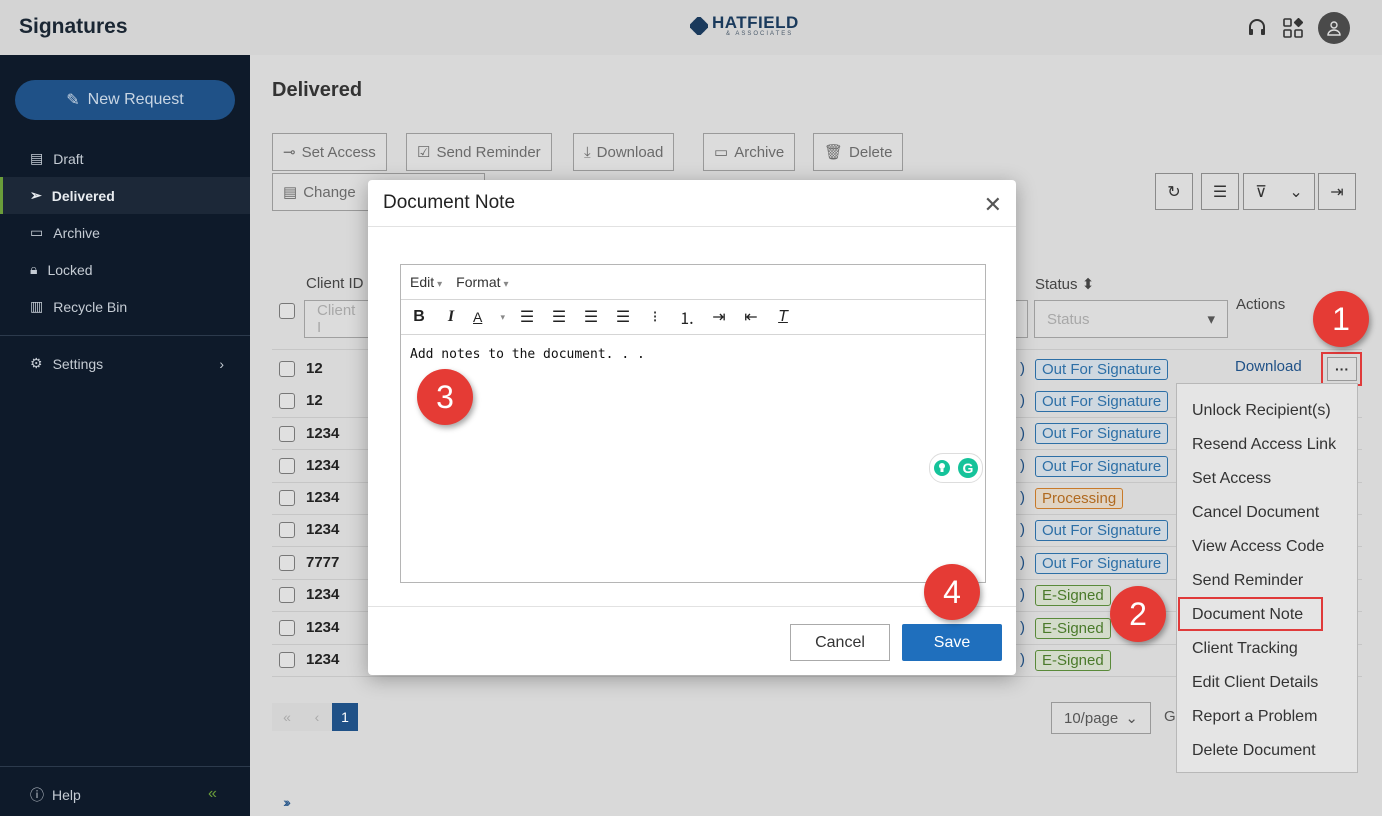 This screenshot has height=816, width=1382. Describe the element at coordinates (1022, 659) in the screenshot. I see `row-text: )` at that location.